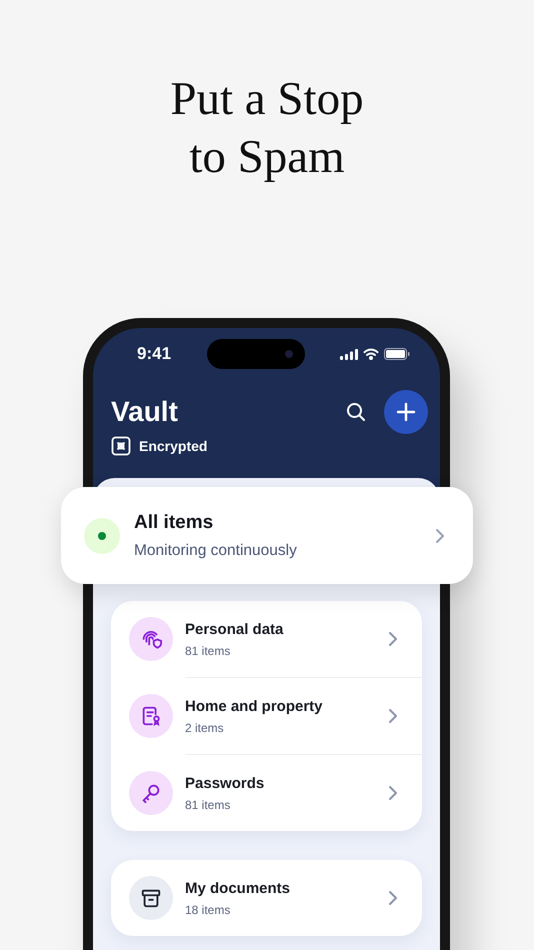 The image size is (534, 950). What do you see at coordinates (356, 412) in the screenshot?
I see `search-icon` at bounding box center [356, 412].